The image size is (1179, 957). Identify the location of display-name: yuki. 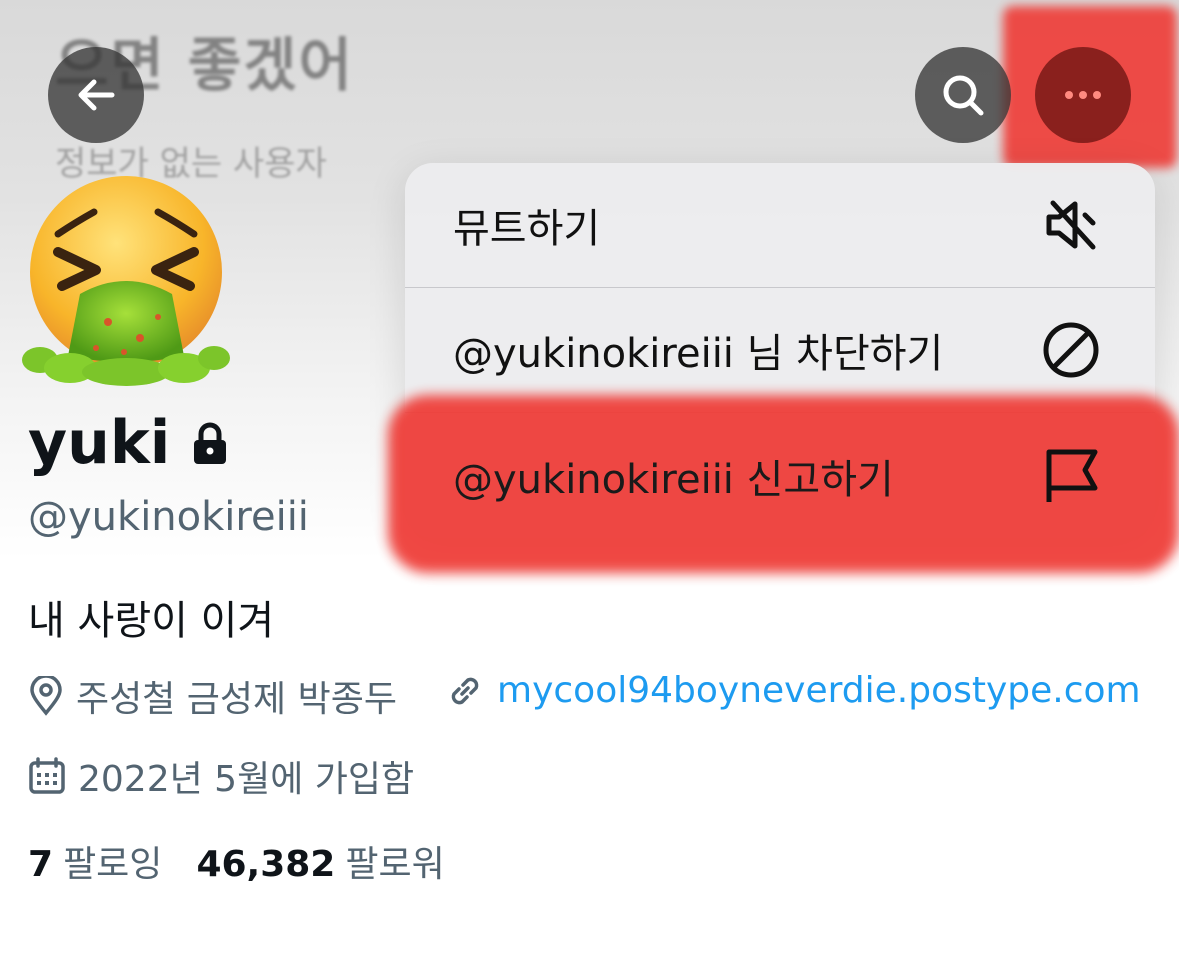
(99, 443).